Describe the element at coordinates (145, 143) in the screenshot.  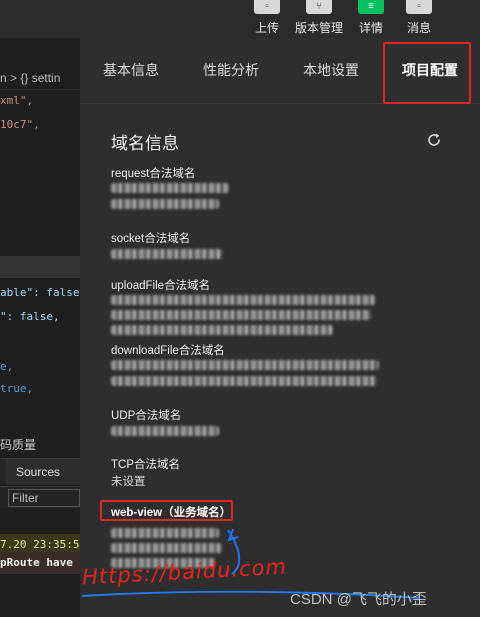
I see `section-title: 域名信息` at that location.